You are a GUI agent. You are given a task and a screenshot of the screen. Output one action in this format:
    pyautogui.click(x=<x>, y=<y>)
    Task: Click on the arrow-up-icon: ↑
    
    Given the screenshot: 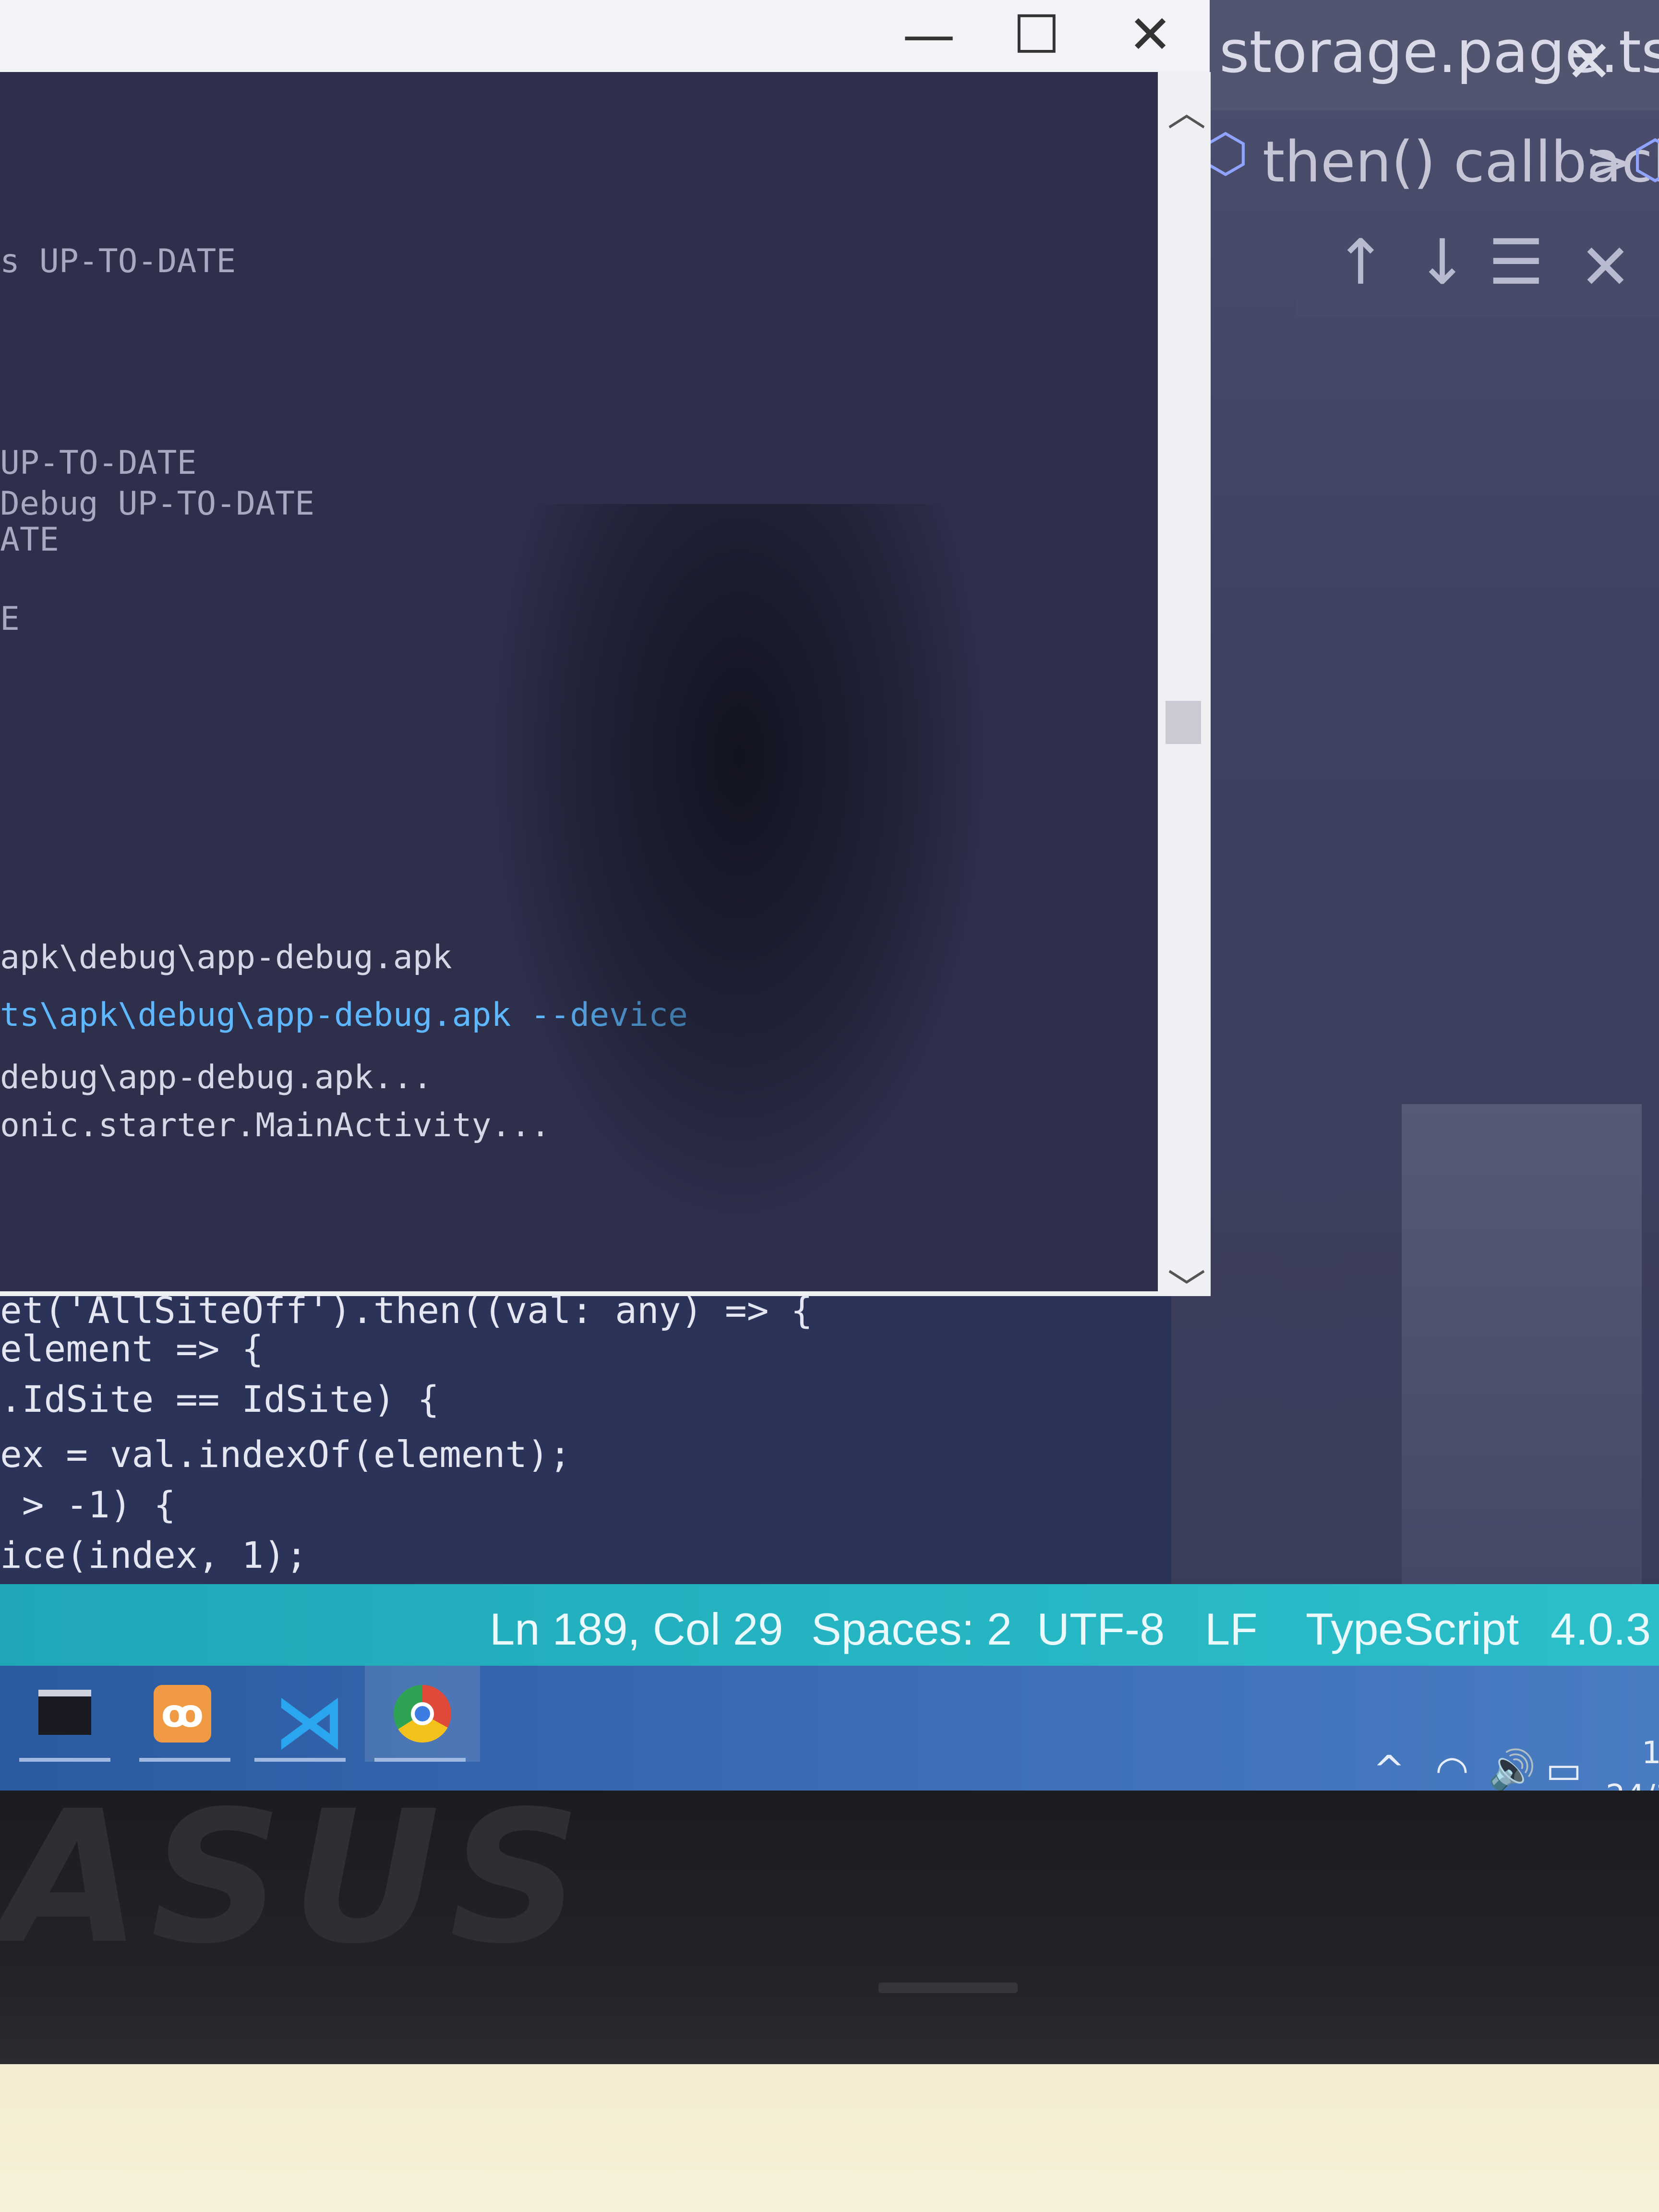 What is the action you would take?
    pyautogui.click(x=1360, y=262)
    